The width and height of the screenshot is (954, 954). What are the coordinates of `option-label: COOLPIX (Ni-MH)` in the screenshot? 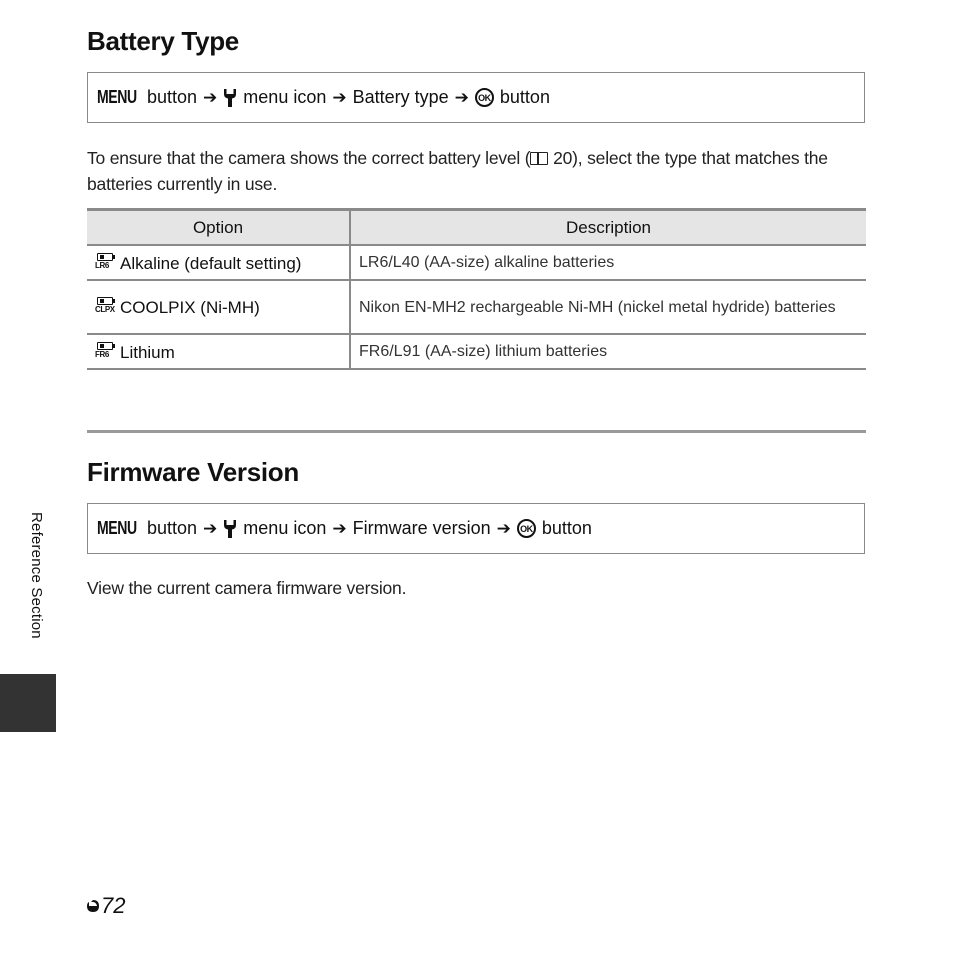 It's located at (190, 307).